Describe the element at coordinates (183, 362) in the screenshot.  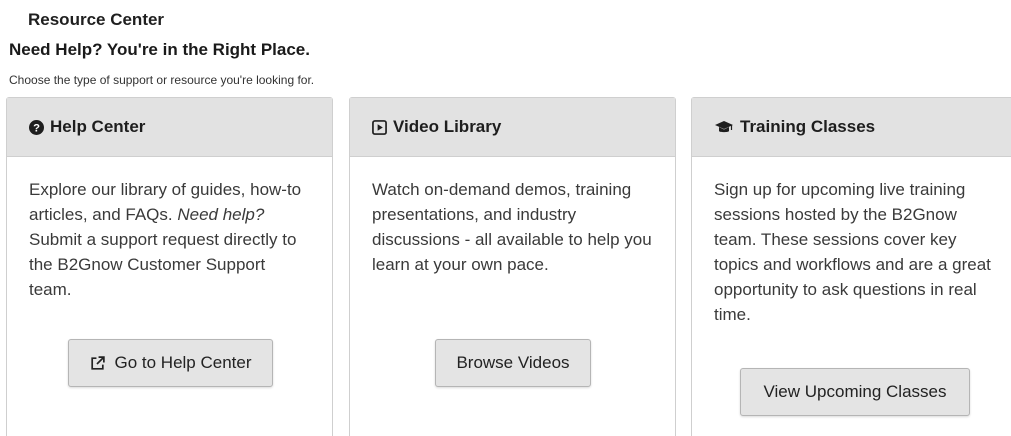
I see `go-to-help-center-label: Go to Help Center` at that location.